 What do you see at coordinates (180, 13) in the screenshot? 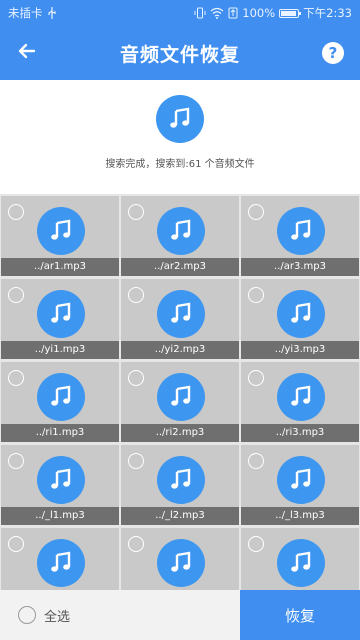
I see `status-bar: 未插卡 100% 下午2:33` at bounding box center [180, 13].